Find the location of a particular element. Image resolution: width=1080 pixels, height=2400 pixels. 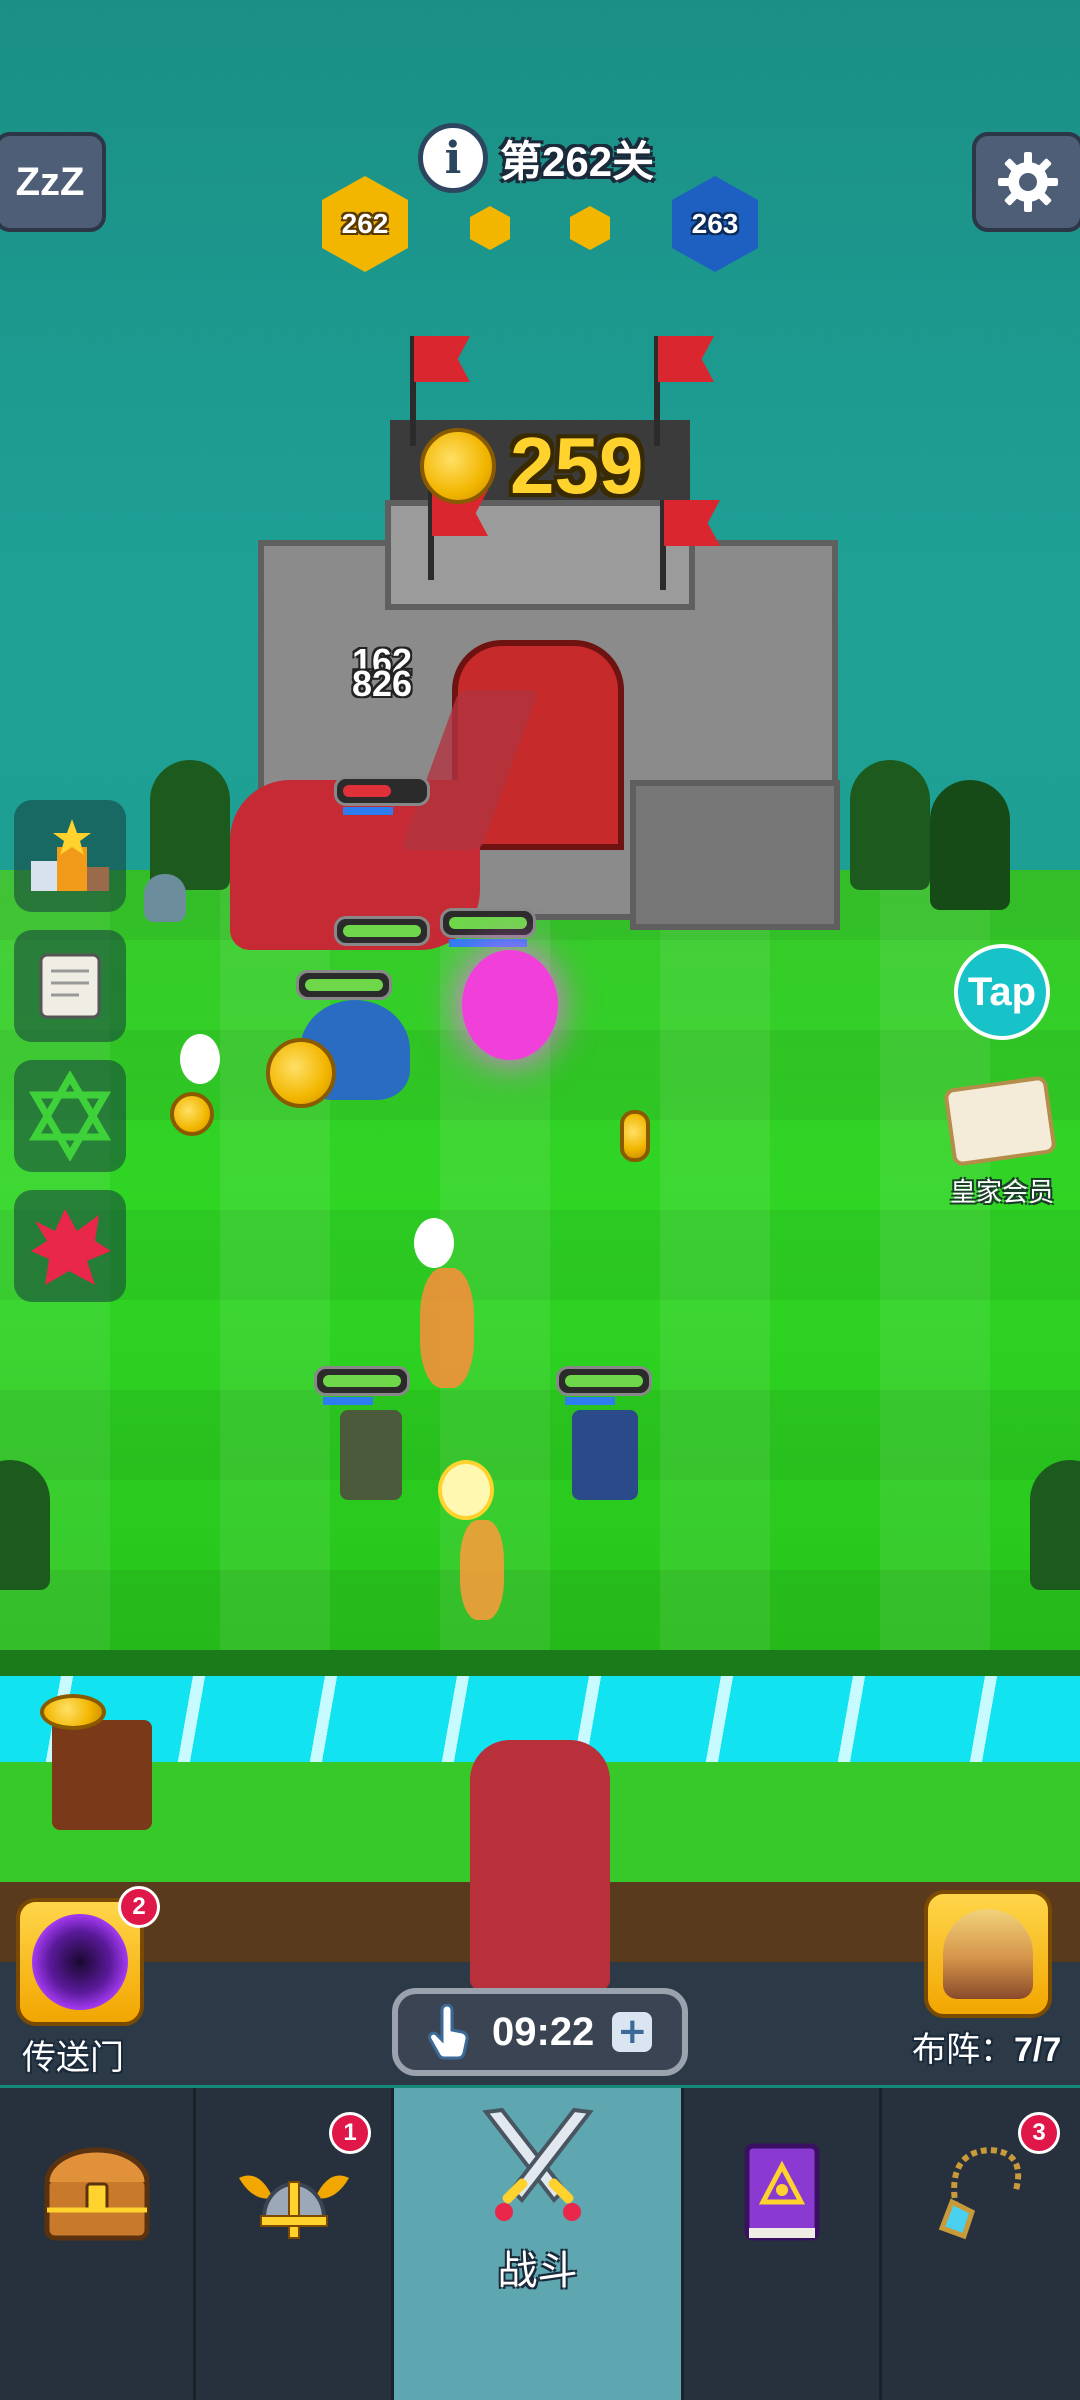

gear-icon is located at coordinates (1028, 182).